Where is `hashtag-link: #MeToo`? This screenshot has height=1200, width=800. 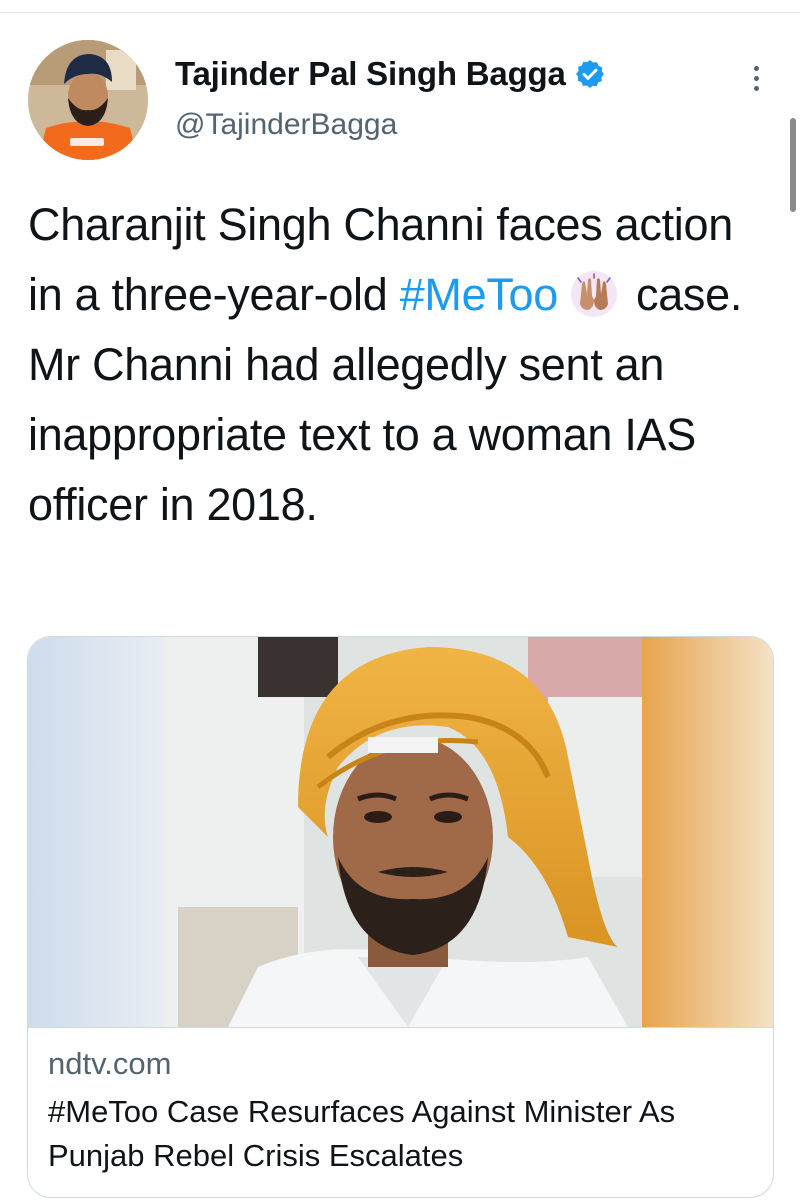 hashtag-link: #MeToo is located at coordinates (479, 294).